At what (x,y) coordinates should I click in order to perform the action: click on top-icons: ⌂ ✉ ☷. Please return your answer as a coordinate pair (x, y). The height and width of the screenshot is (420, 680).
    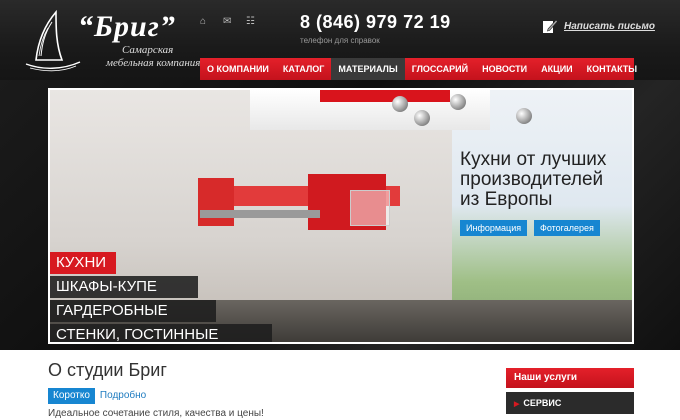
    Looking at the image, I should click on (228, 21).